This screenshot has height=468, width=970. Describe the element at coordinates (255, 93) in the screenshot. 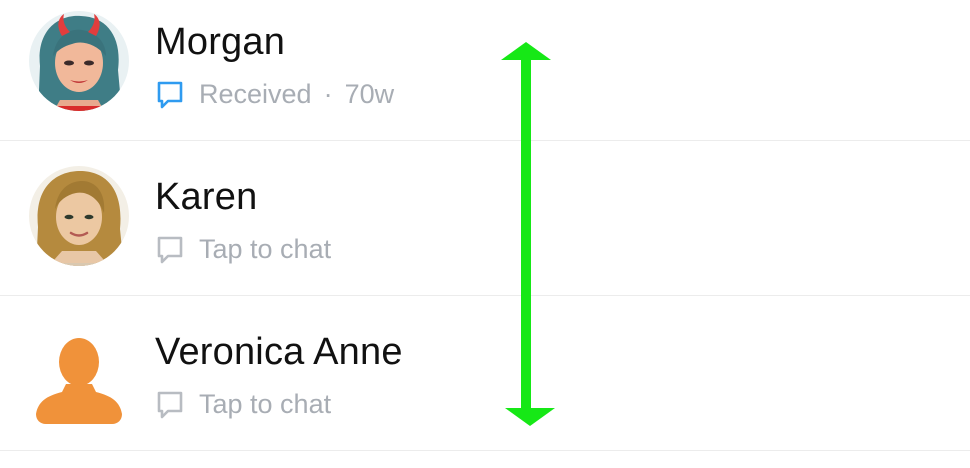

I see `status-text: Received` at that location.